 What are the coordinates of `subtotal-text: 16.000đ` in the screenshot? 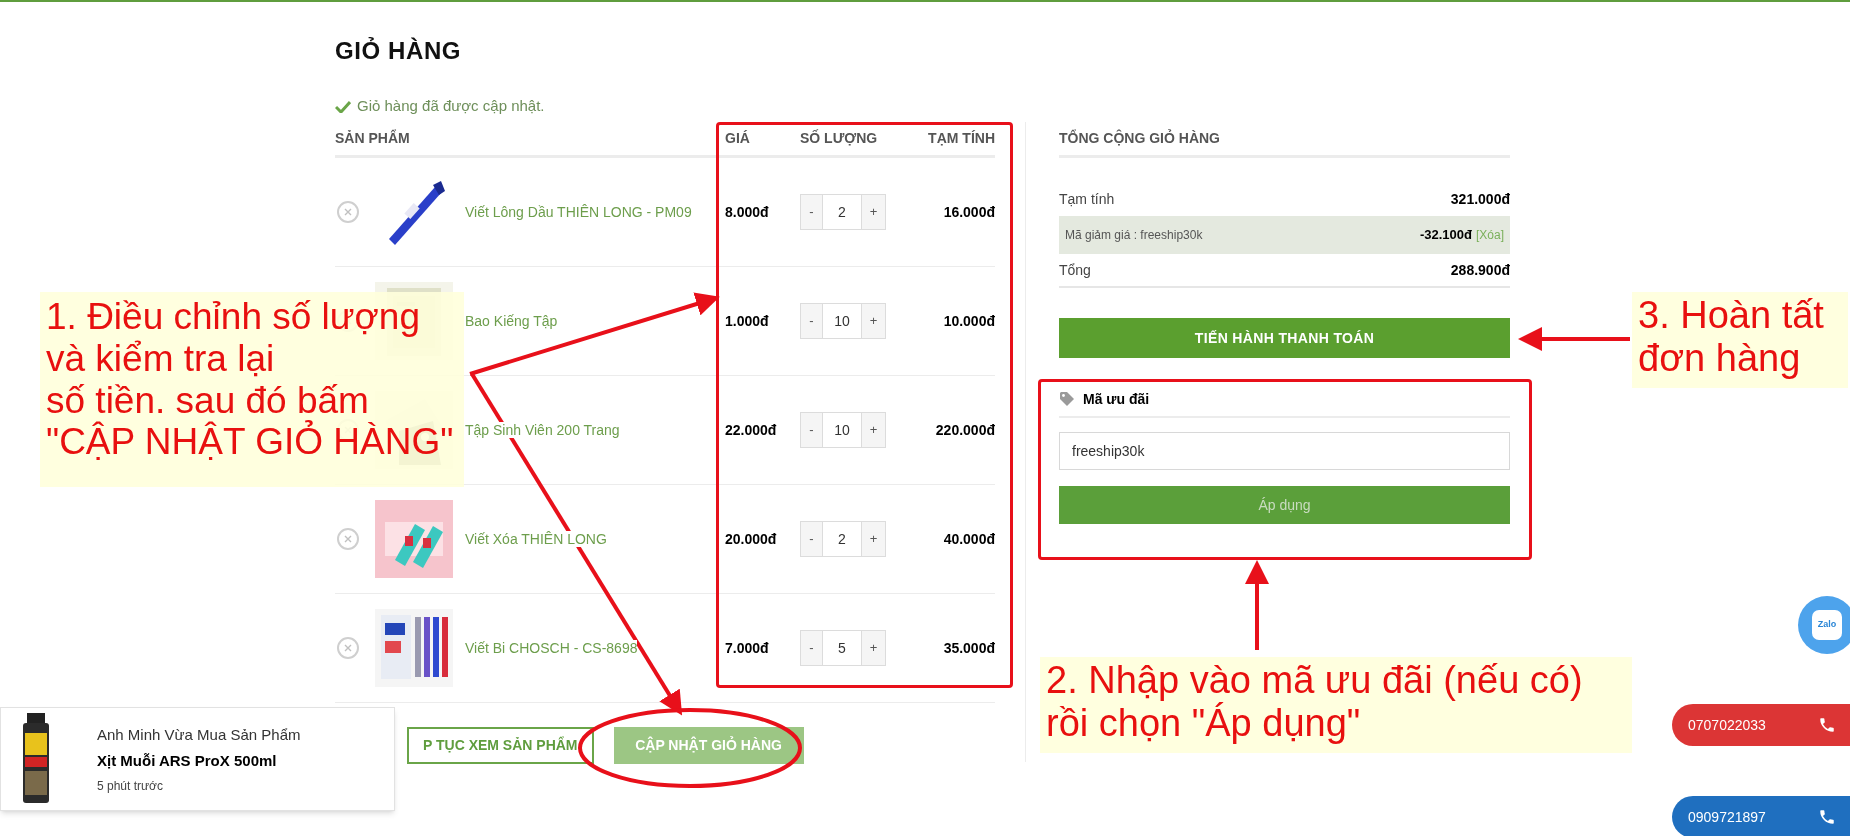 It's located at (969, 212).